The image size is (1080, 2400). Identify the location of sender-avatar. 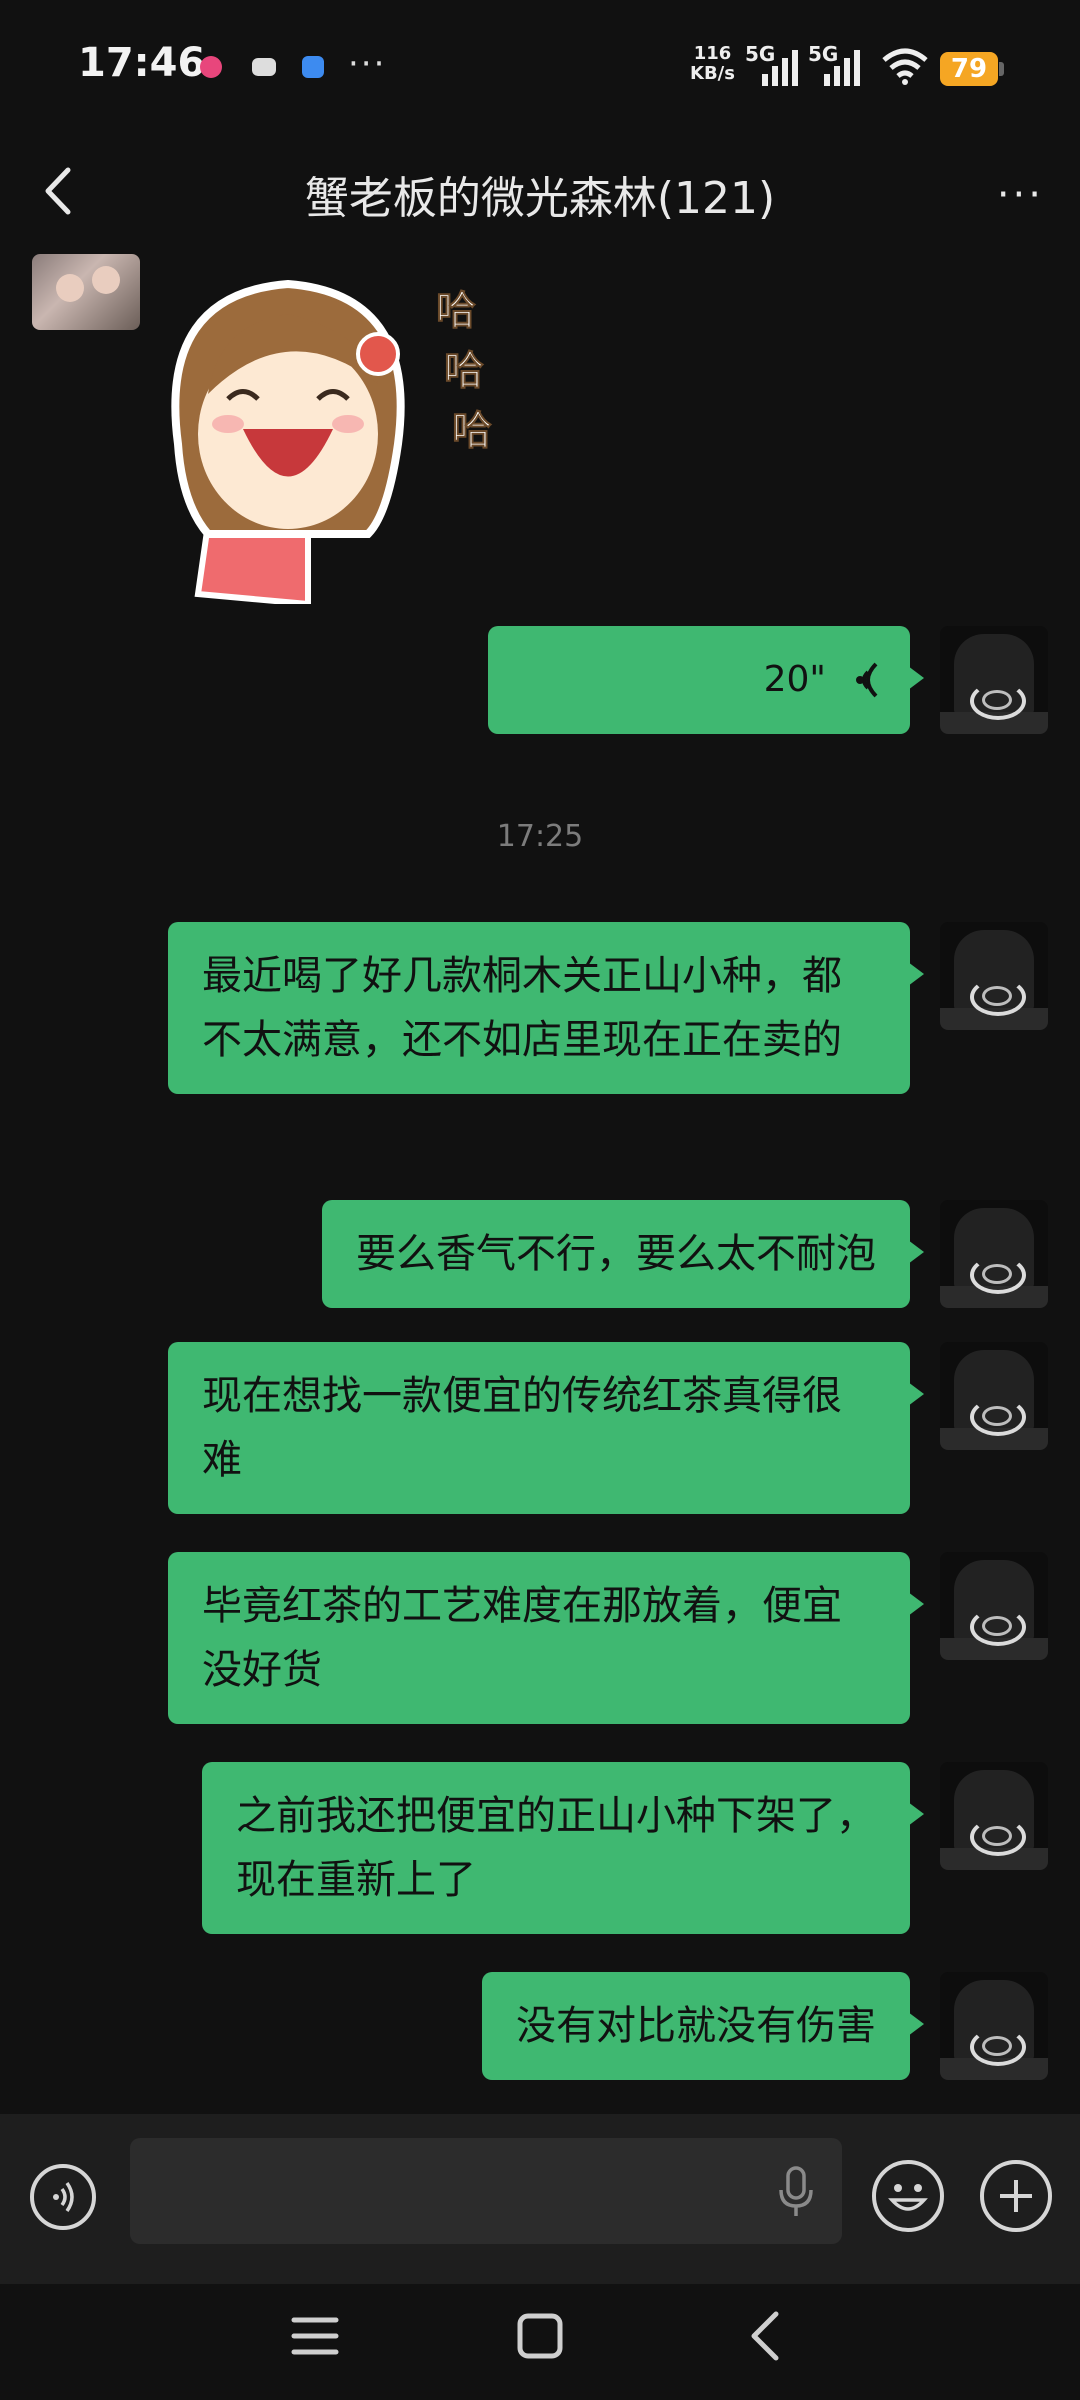
(86, 292).